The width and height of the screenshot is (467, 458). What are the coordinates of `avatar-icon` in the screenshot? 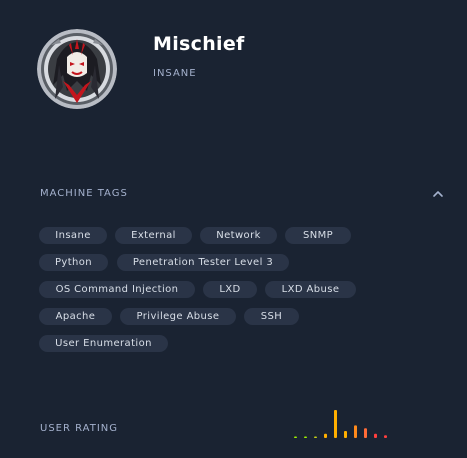 It's located at (77, 69).